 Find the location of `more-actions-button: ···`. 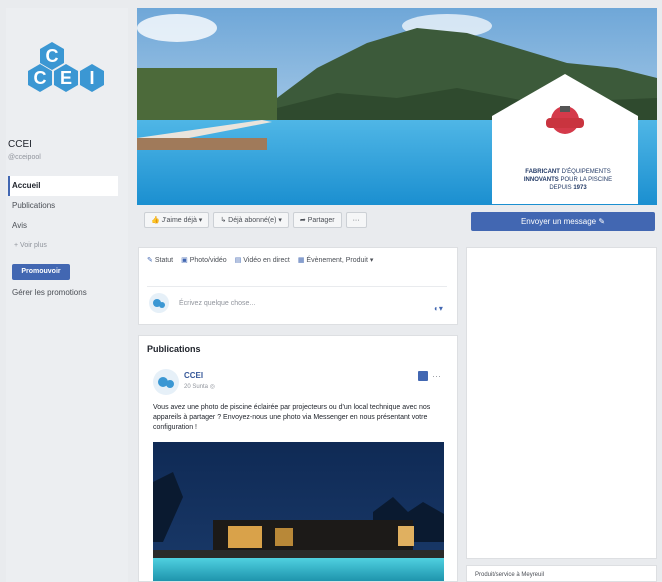

more-actions-button: ··· is located at coordinates (356, 220).